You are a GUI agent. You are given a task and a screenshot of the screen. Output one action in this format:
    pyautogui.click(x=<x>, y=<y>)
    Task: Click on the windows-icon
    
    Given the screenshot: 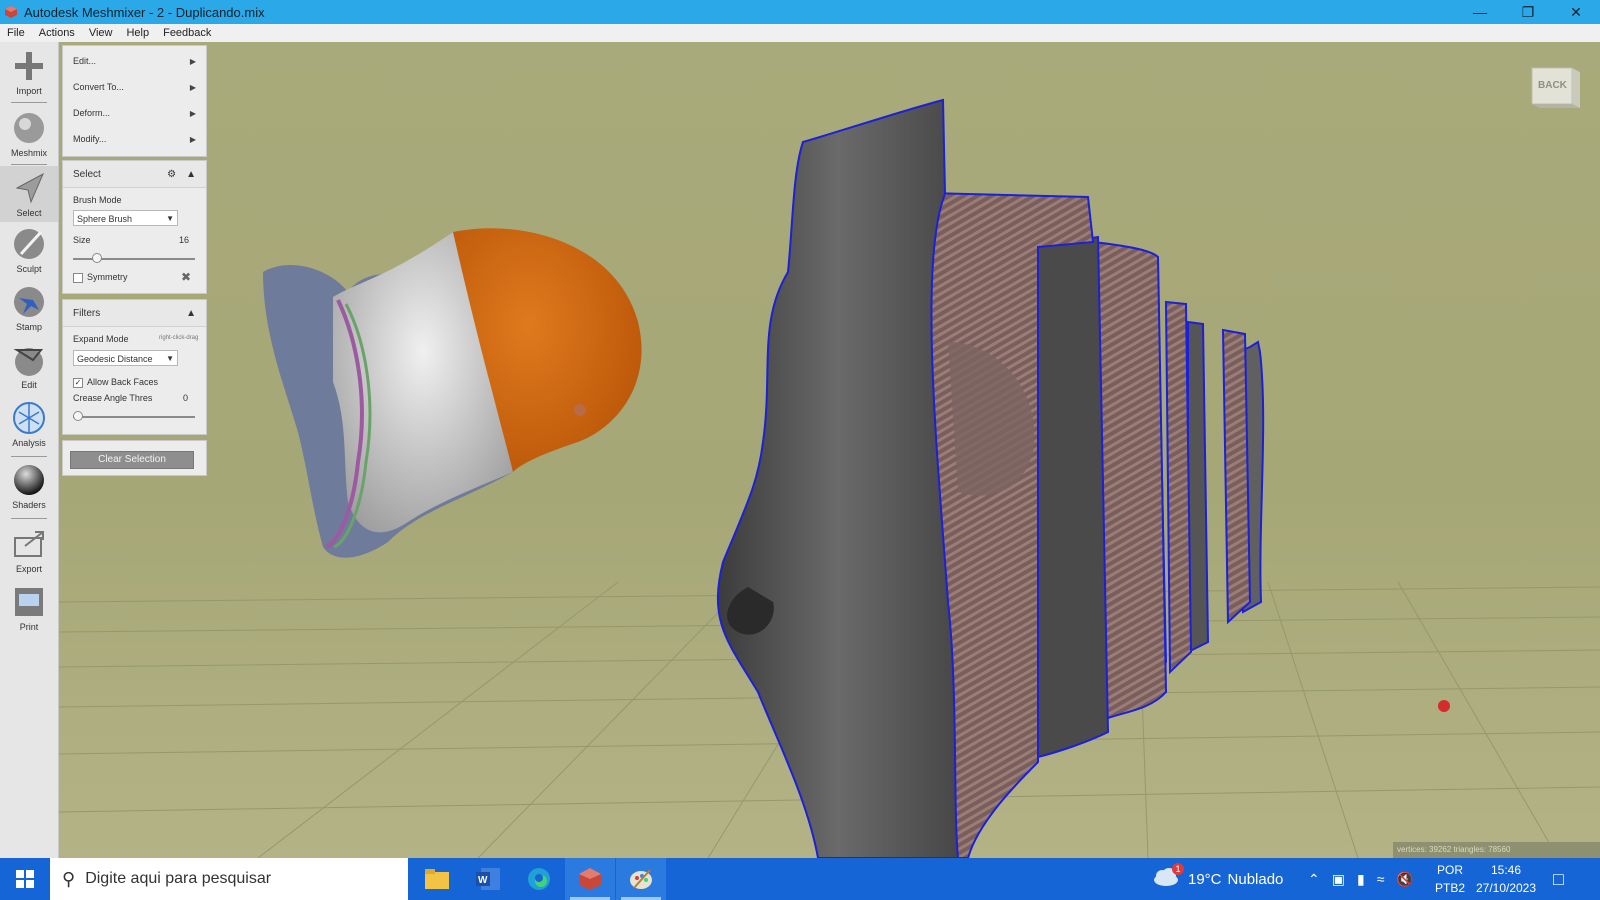 What is the action you would take?
    pyautogui.click(x=25, y=879)
    